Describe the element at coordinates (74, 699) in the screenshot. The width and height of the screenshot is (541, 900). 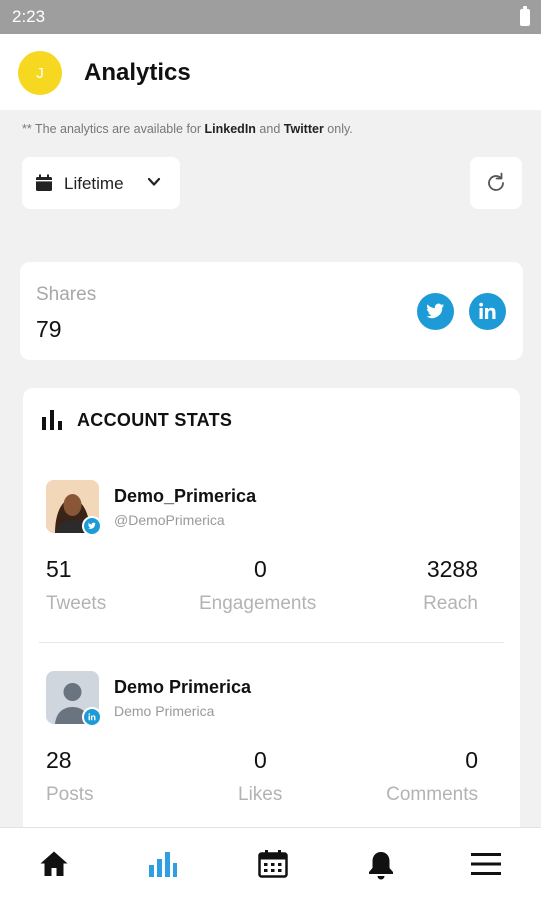
I see `account-avatar-linkedin` at that location.